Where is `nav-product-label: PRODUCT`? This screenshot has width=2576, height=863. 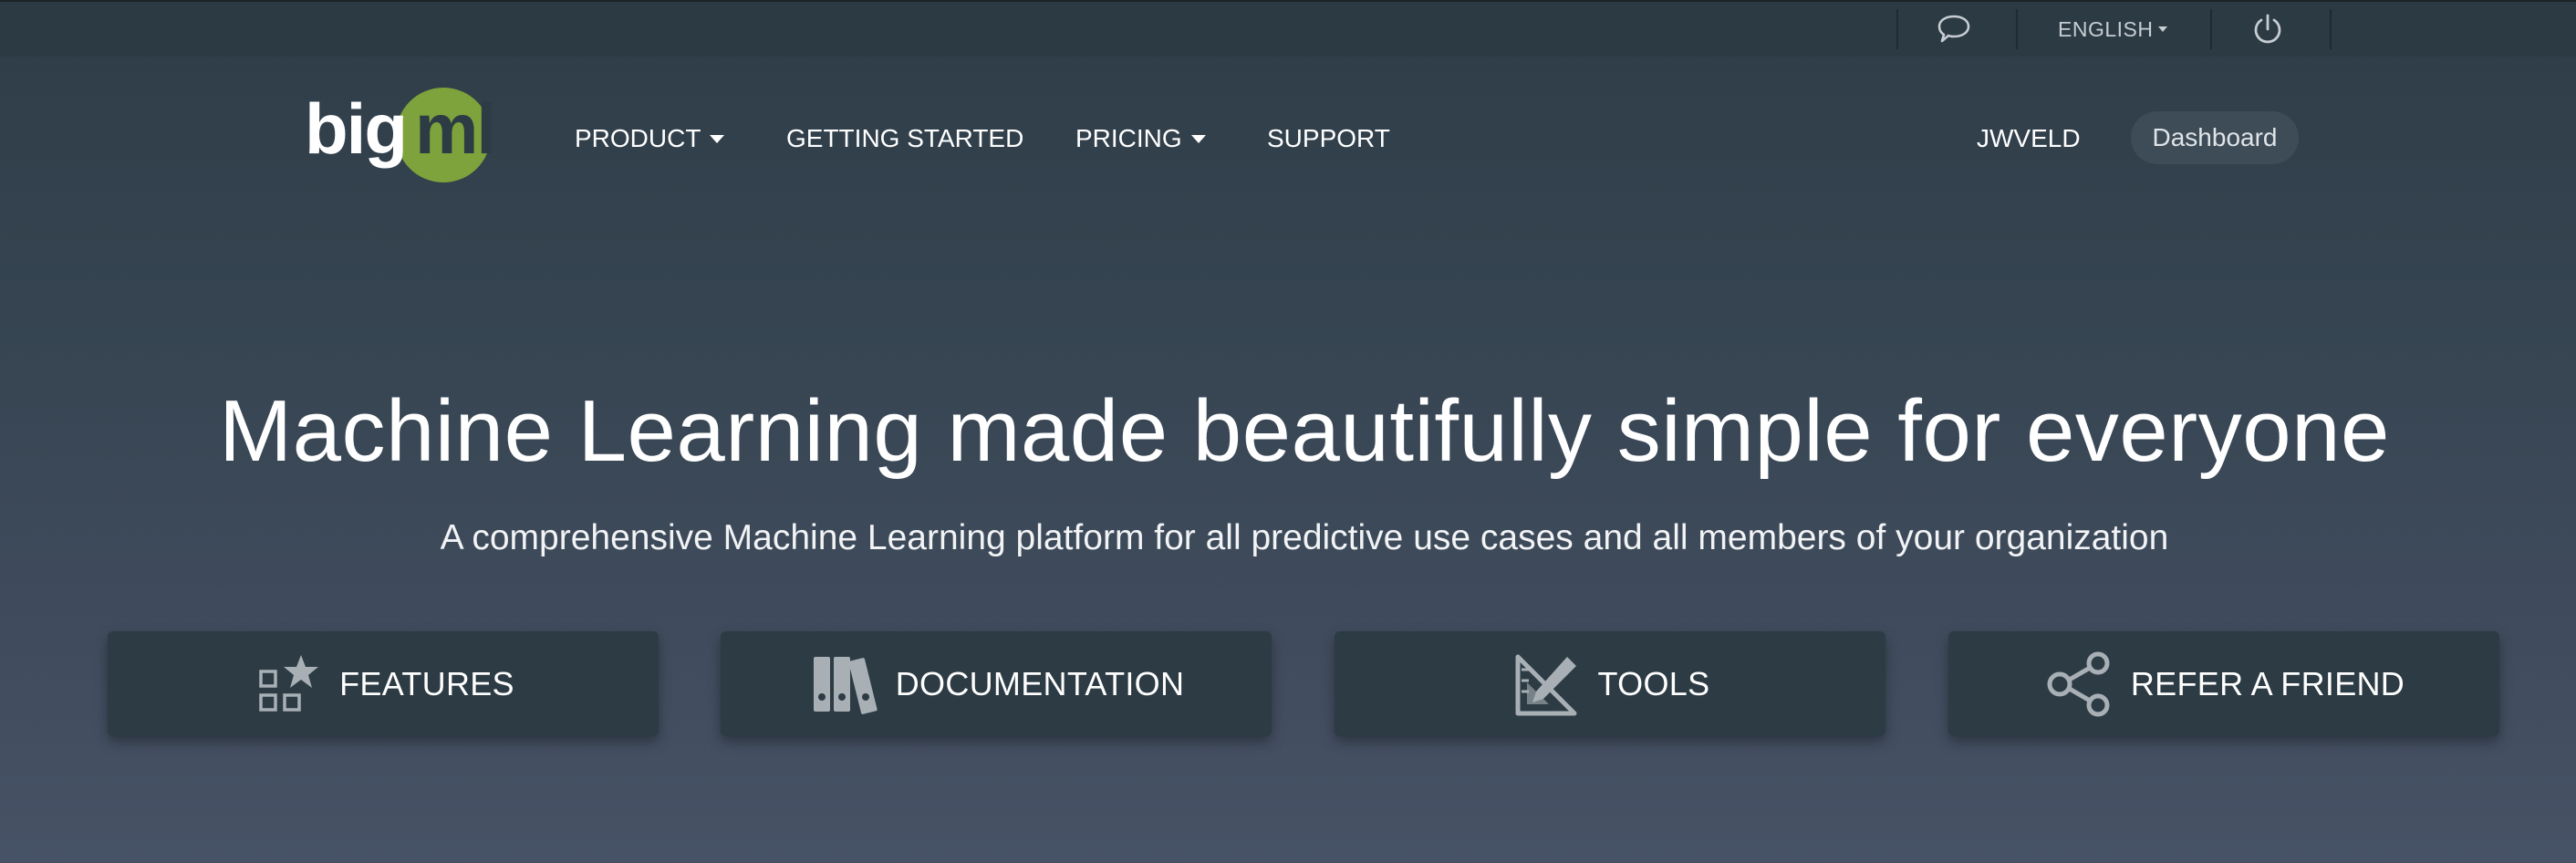 nav-product-label: PRODUCT is located at coordinates (638, 138).